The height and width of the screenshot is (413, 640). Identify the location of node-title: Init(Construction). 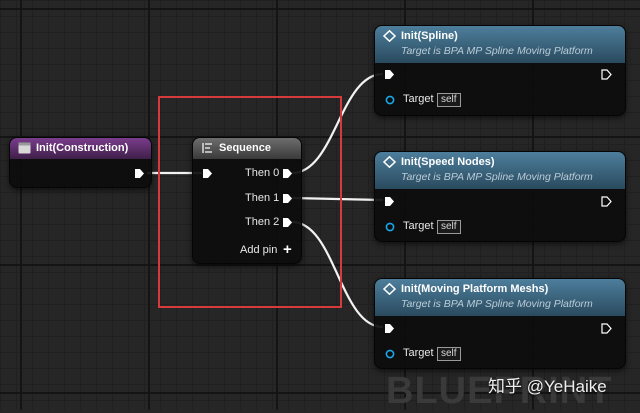
(82, 148).